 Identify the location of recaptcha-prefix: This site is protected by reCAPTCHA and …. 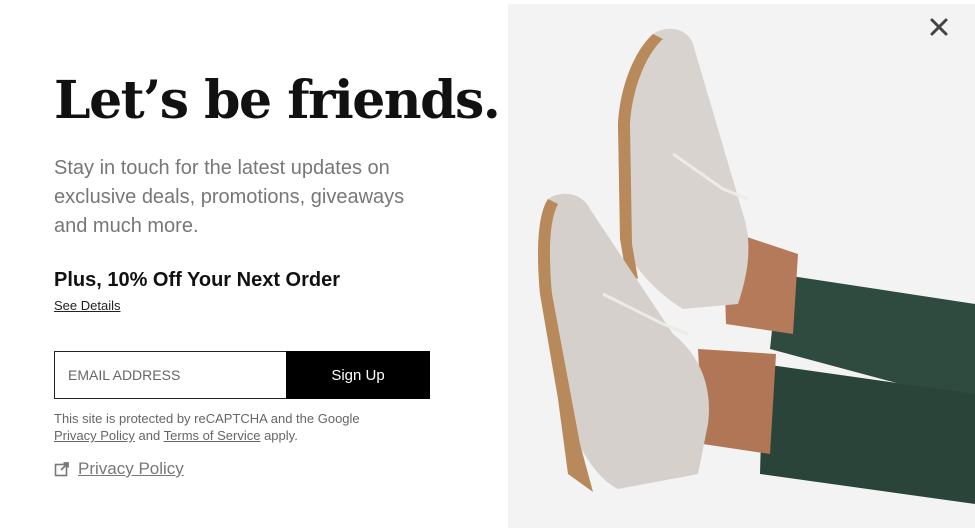
(207, 418).